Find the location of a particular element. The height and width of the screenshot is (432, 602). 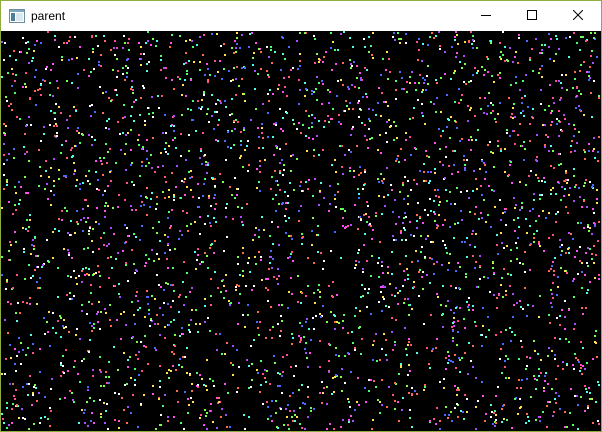

close-button is located at coordinates (578, 16).